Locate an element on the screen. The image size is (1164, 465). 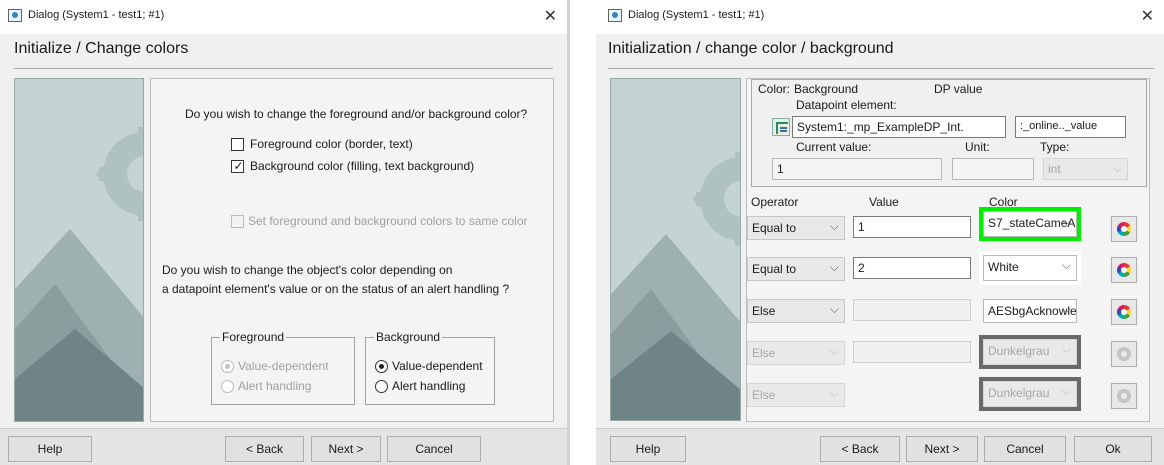
operator-select-1: Equal to ⌵ is located at coordinates (796, 228).